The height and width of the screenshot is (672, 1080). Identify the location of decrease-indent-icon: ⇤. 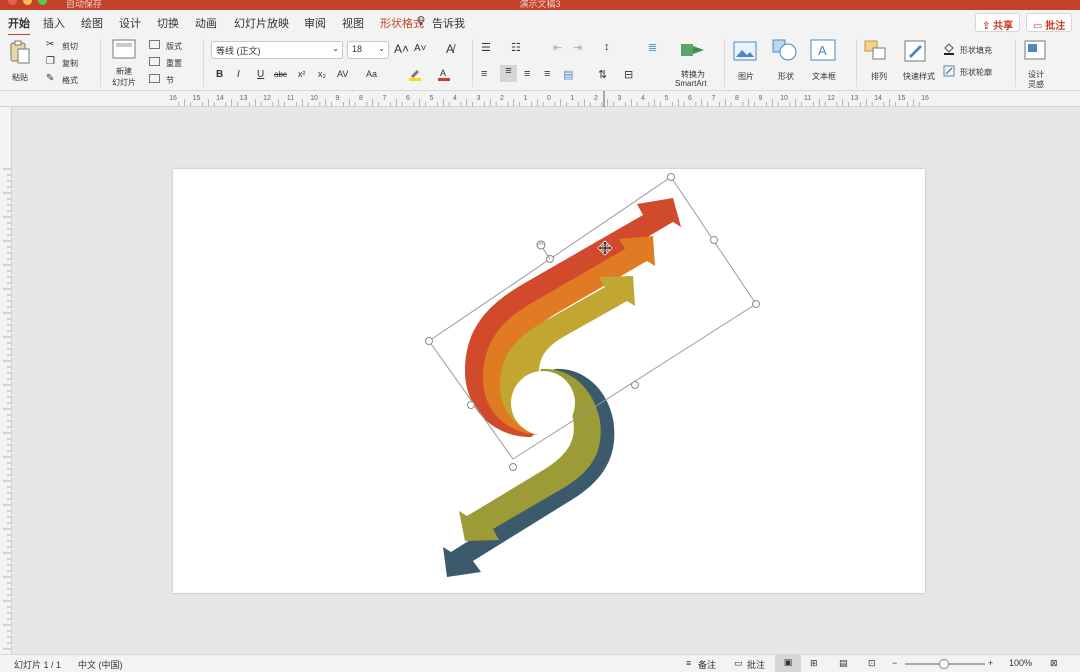
(557, 47).